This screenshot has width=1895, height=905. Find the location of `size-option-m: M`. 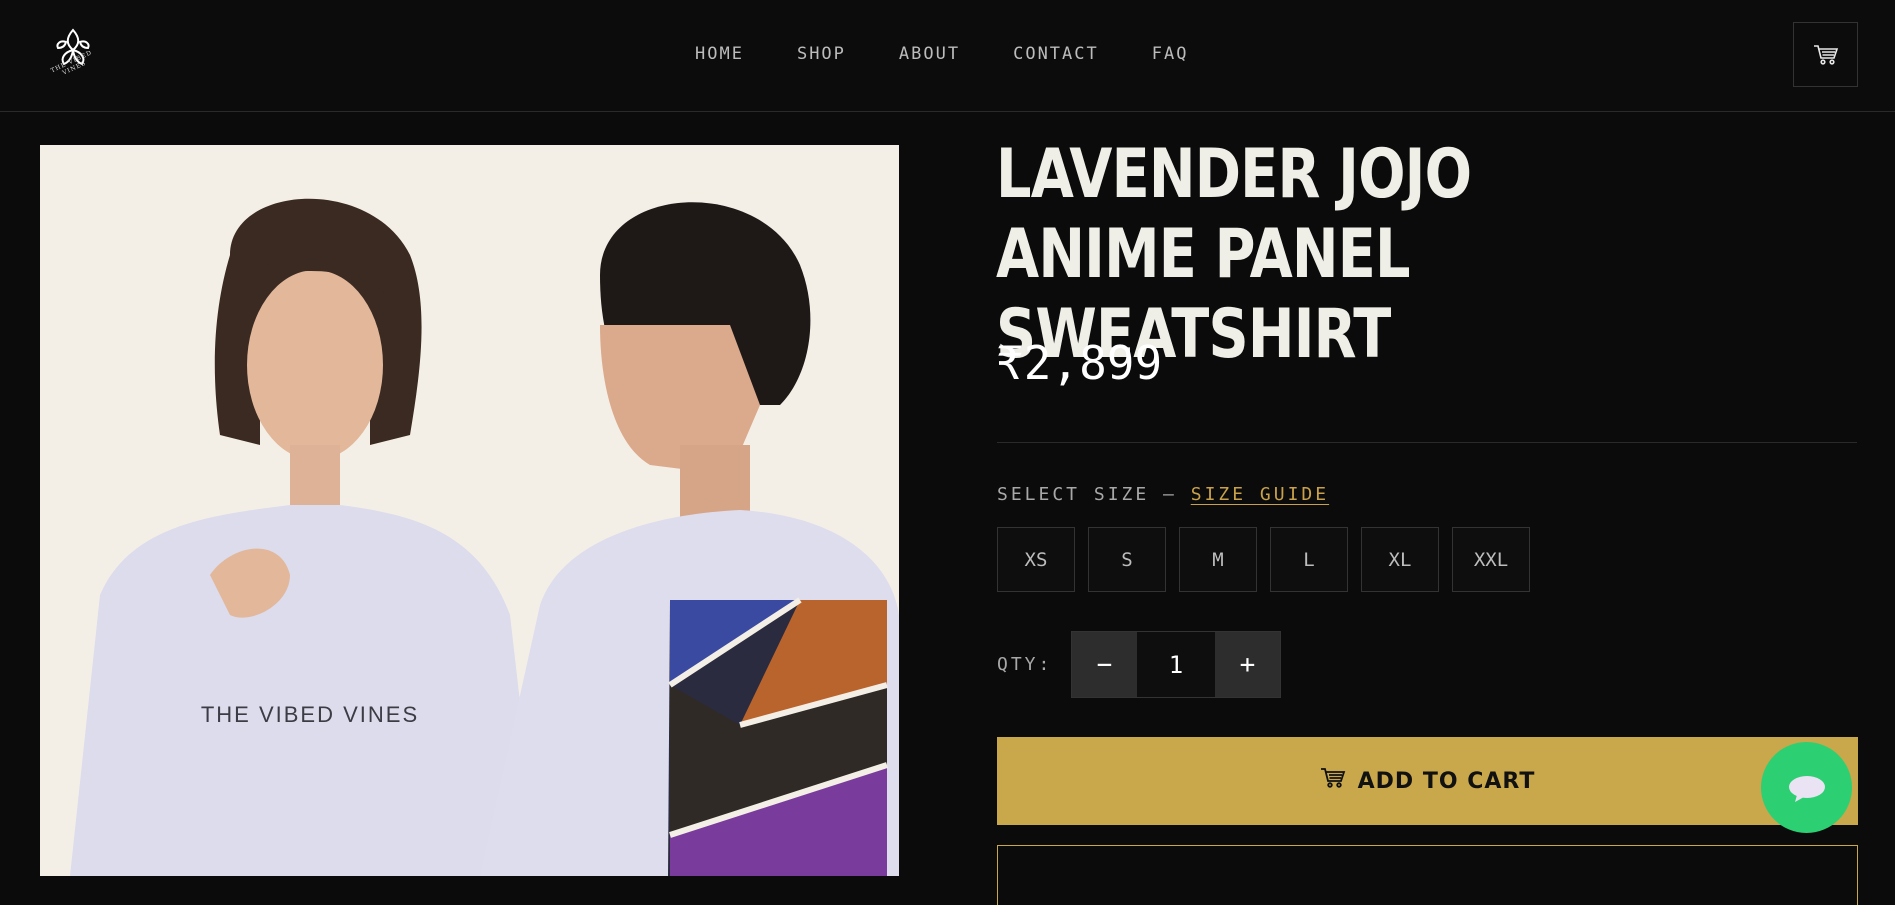

size-option-m: M is located at coordinates (1218, 559).